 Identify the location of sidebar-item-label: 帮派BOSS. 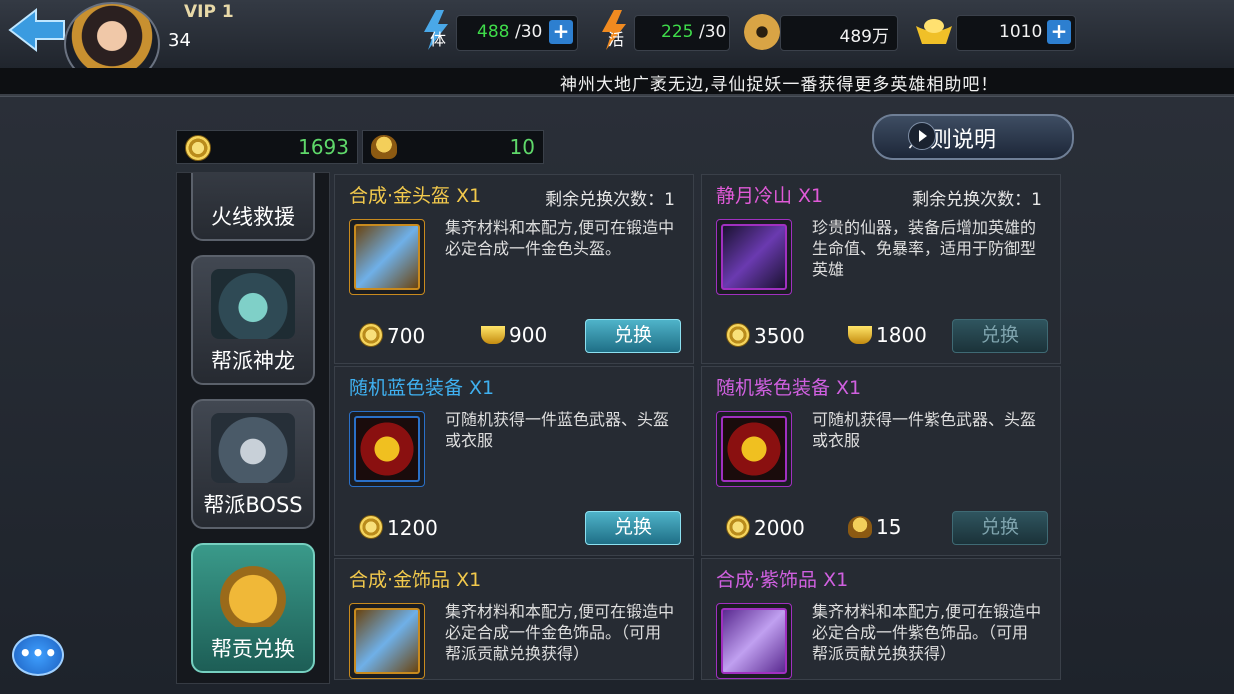
(253, 505).